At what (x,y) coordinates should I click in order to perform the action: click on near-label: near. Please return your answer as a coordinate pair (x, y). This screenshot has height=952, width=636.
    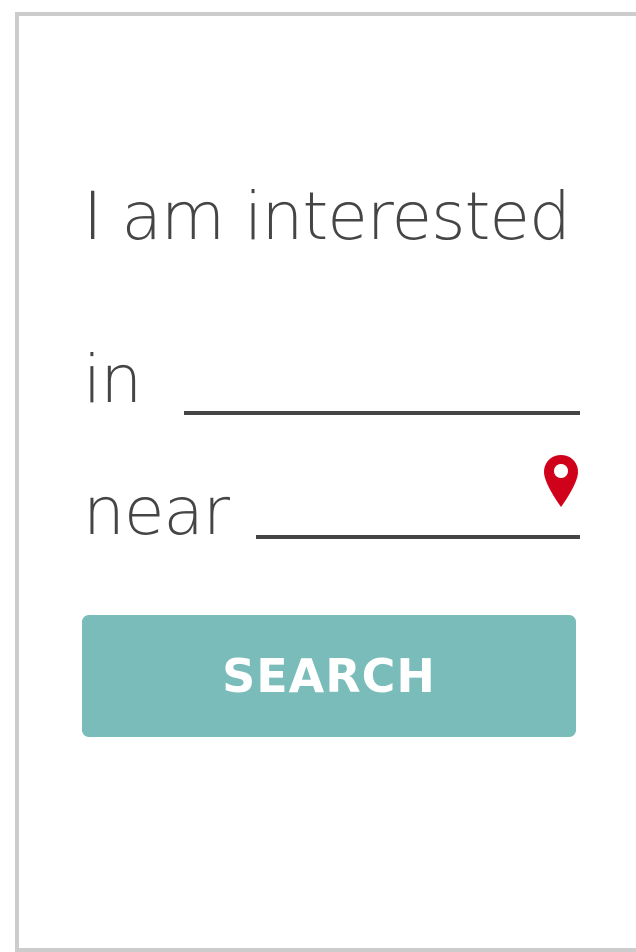
    Looking at the image, I should click on (156, 511).